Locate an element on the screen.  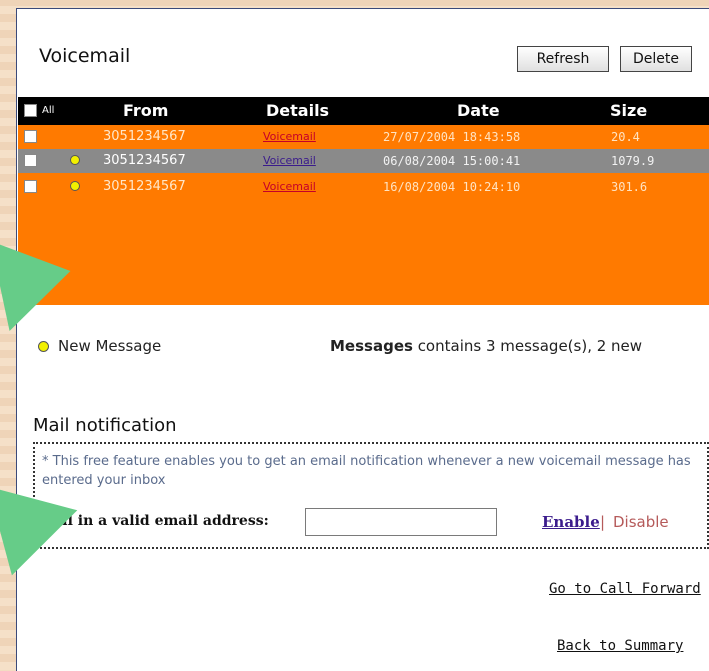
row-size: 20.4 is located at coordinates (625, 137).